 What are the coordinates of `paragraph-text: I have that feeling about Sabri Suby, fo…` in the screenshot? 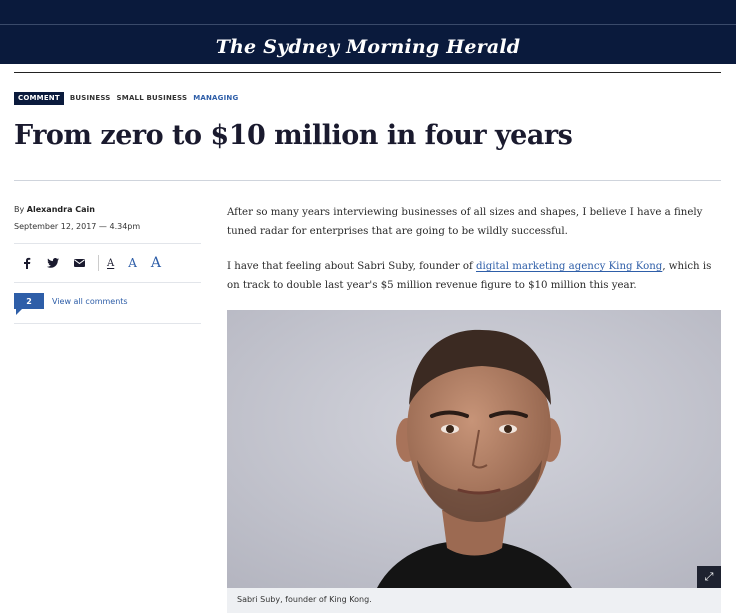 It's located at (351, 266).